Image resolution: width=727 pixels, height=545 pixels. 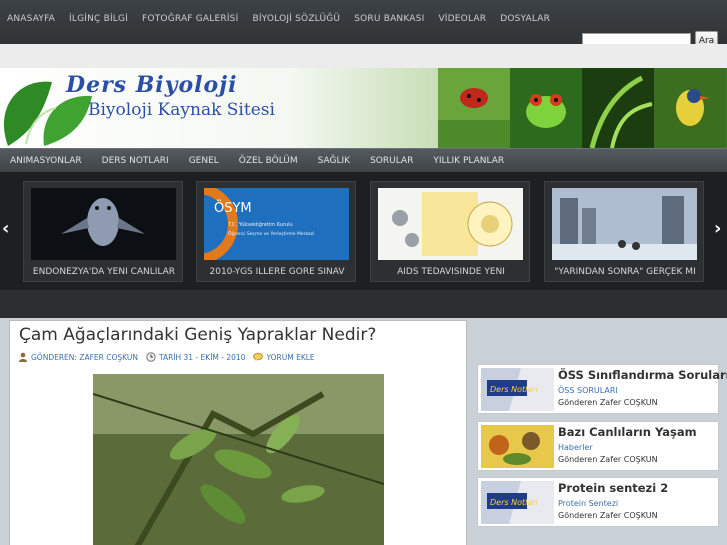 What do you see at coordinates (468, 161) in the screenshot?
I see `cat-item-yillik-planlar: YILLIK PLANLAR` at bounding box center [468, 161].